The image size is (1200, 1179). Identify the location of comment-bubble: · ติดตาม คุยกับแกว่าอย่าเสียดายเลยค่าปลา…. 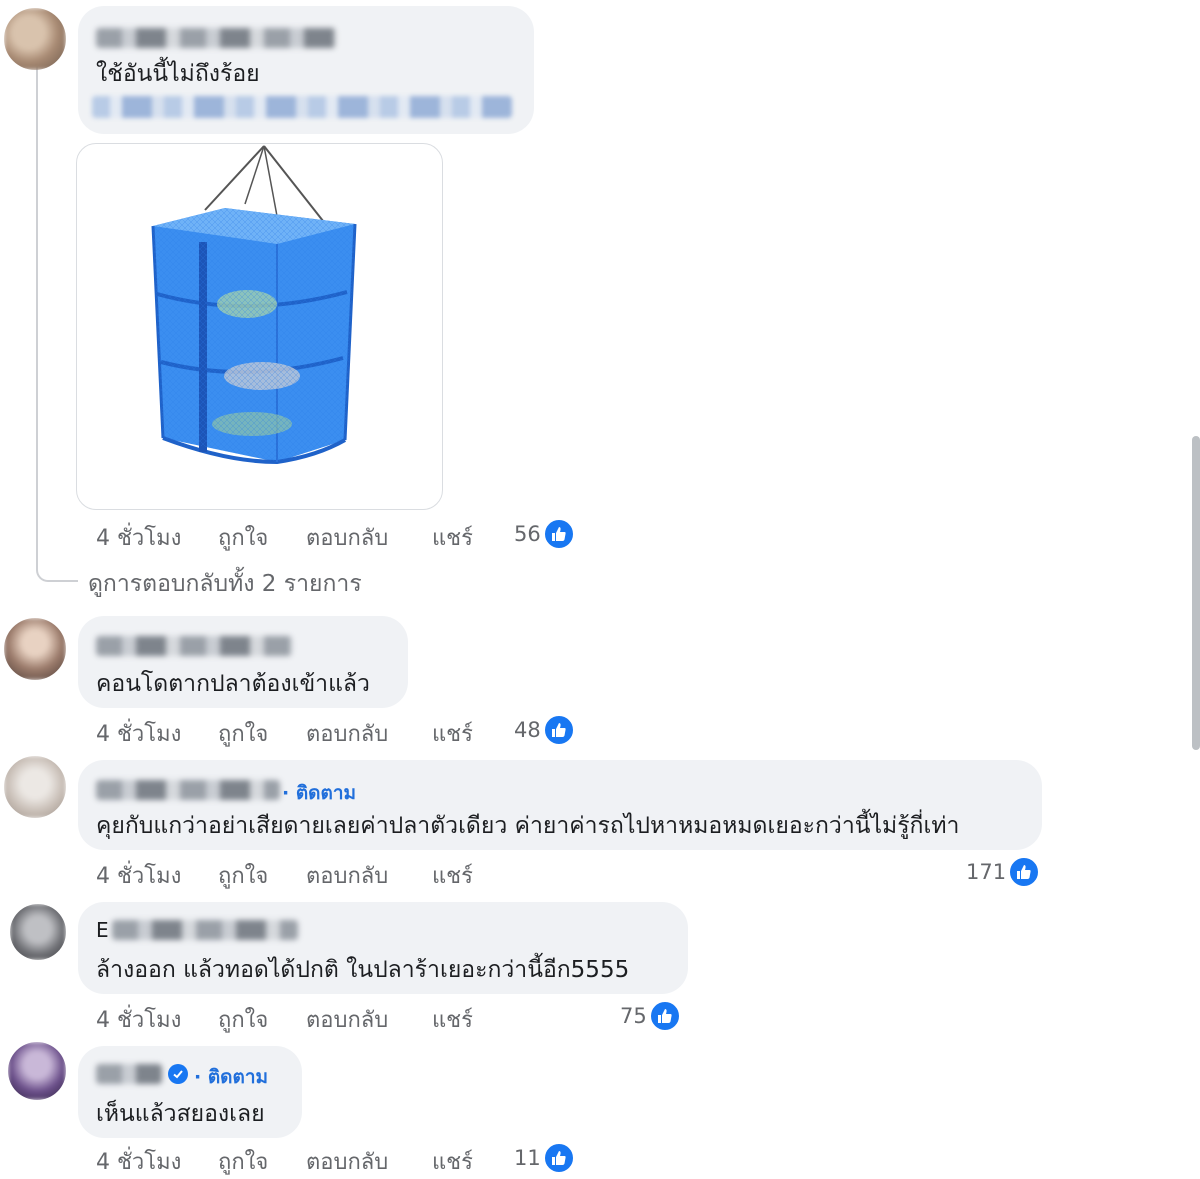
(560, 805).